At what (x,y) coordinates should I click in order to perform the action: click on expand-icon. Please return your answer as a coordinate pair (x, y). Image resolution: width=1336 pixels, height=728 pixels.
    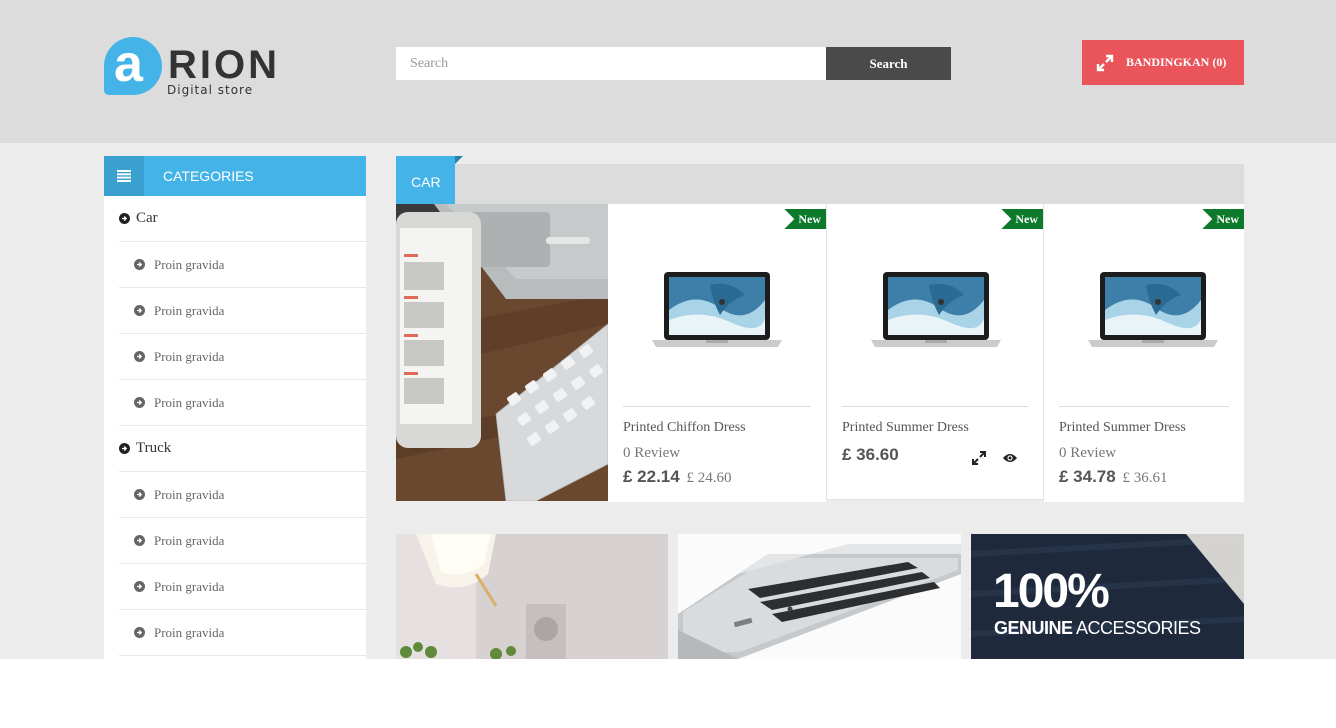
    Looking at the image, I should click on (1105, 62).